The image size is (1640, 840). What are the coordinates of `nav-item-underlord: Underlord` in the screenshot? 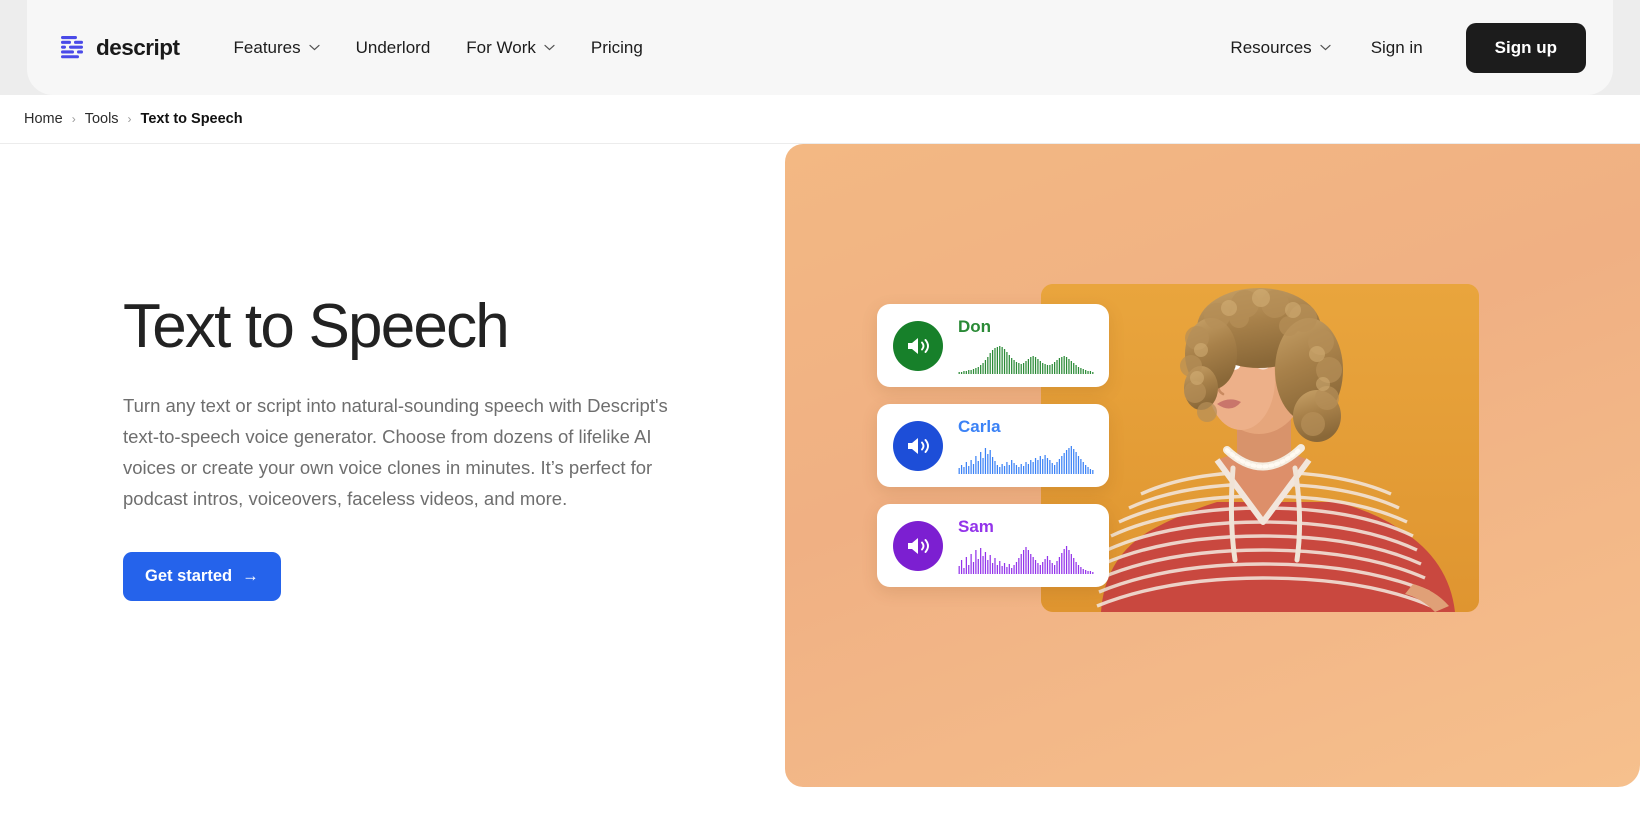 It's located at (393, 48).